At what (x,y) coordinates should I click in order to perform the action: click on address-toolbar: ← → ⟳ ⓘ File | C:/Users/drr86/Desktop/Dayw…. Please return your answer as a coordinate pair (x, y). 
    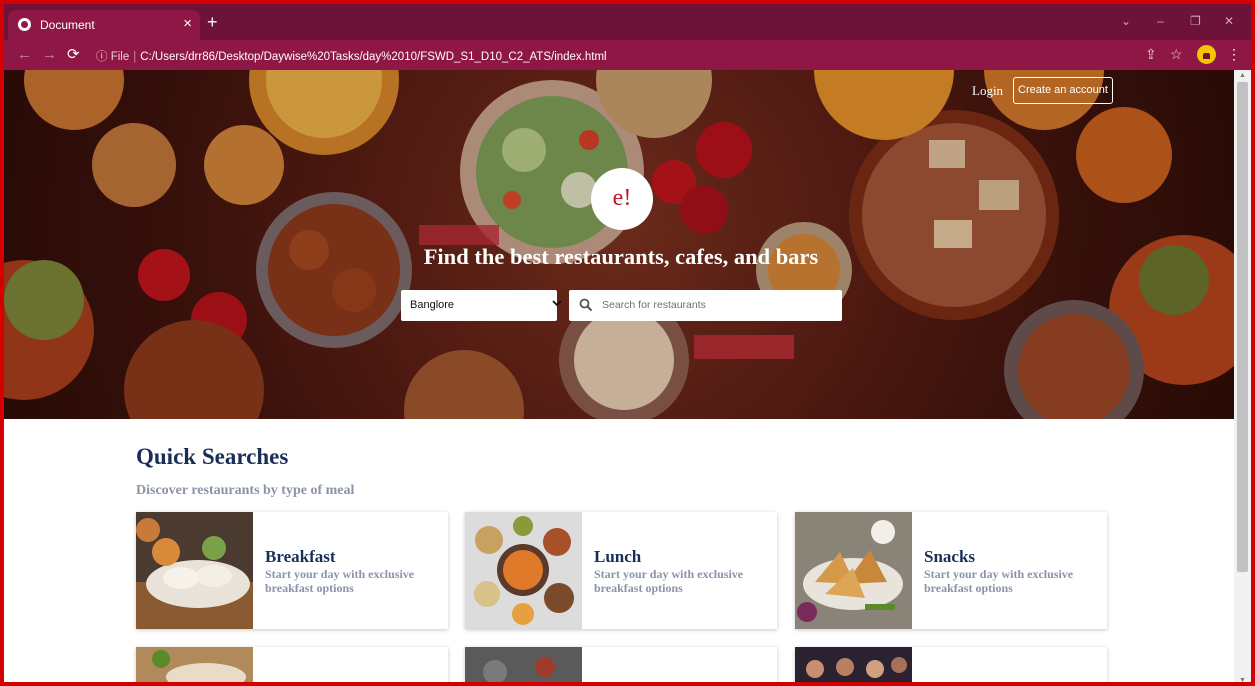
    Looking at the image, I should click on (627, 55).